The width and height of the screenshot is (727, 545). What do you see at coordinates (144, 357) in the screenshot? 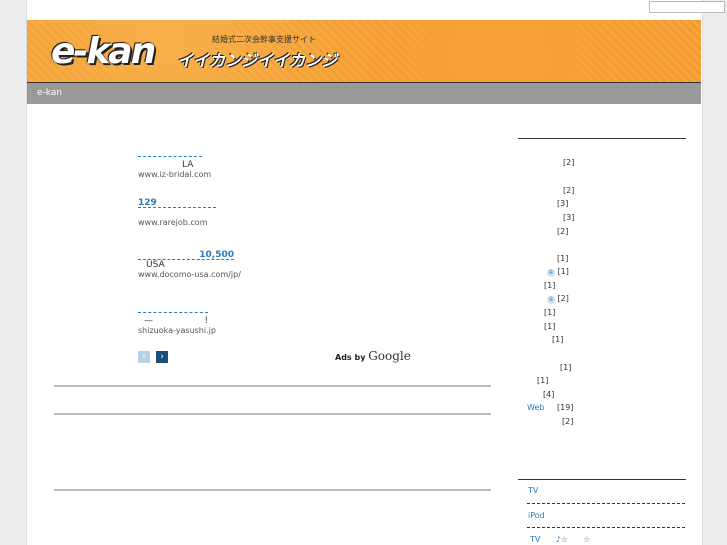
I see `ads-prev-button: ‹` at bounding box center [144, 357].